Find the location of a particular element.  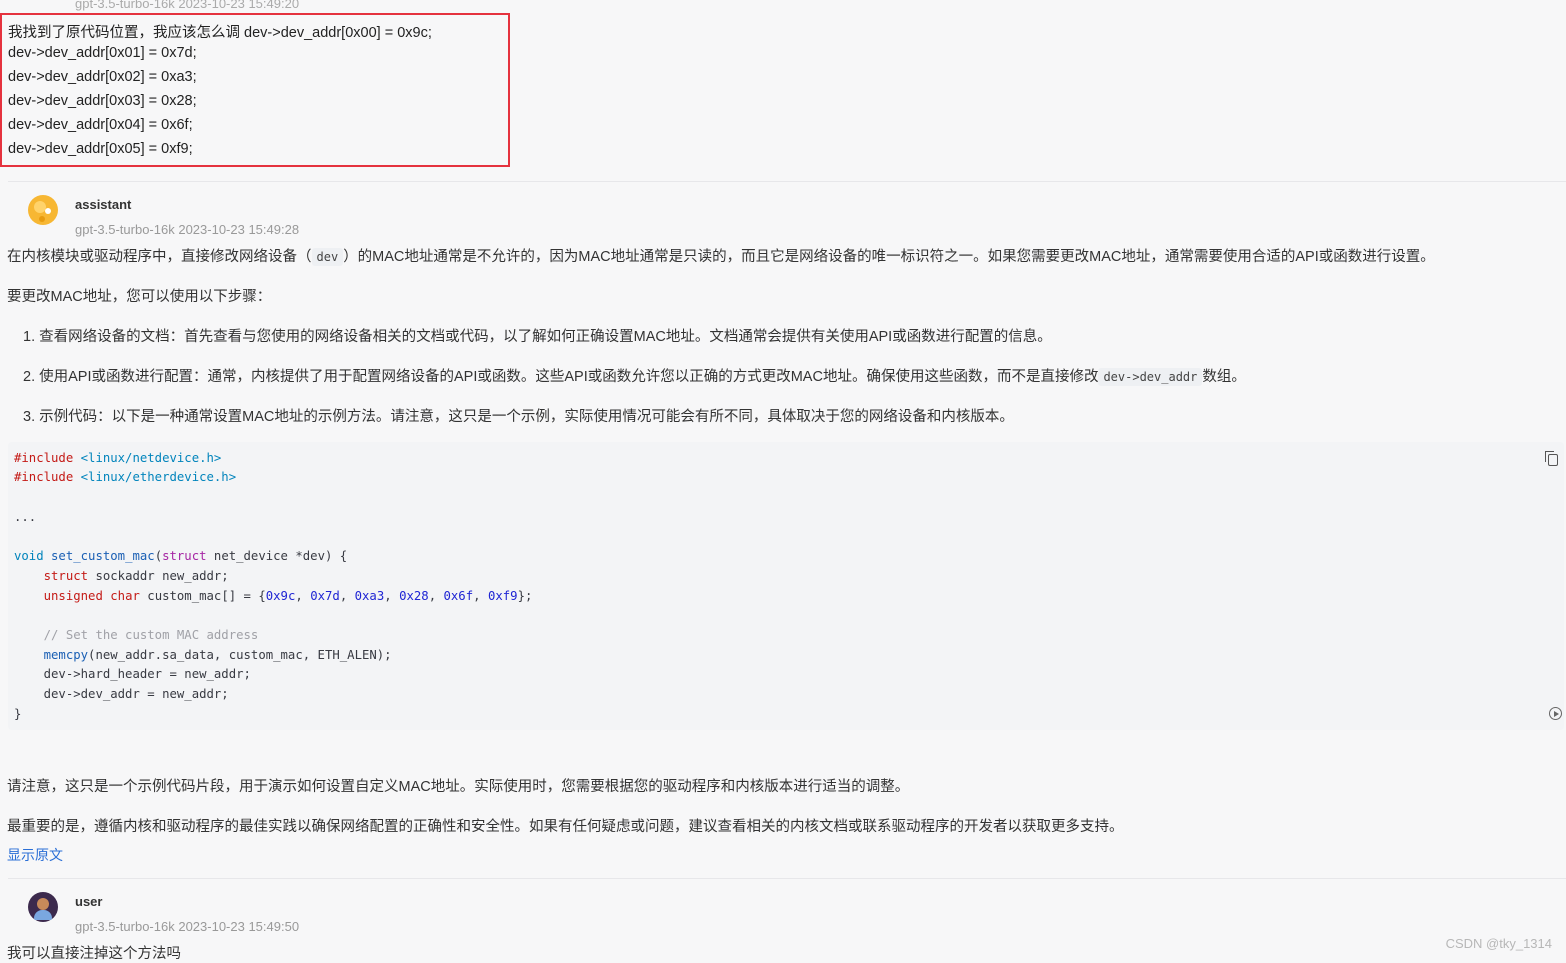

list-item-text: 数组。 is located at coordinates (1224, 377).